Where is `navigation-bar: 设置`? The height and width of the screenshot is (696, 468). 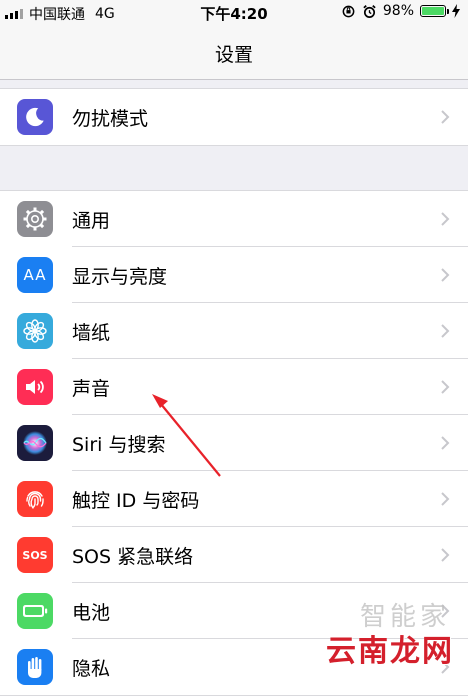 navigation-bar: 设置 is located at coordinates (234, 52).